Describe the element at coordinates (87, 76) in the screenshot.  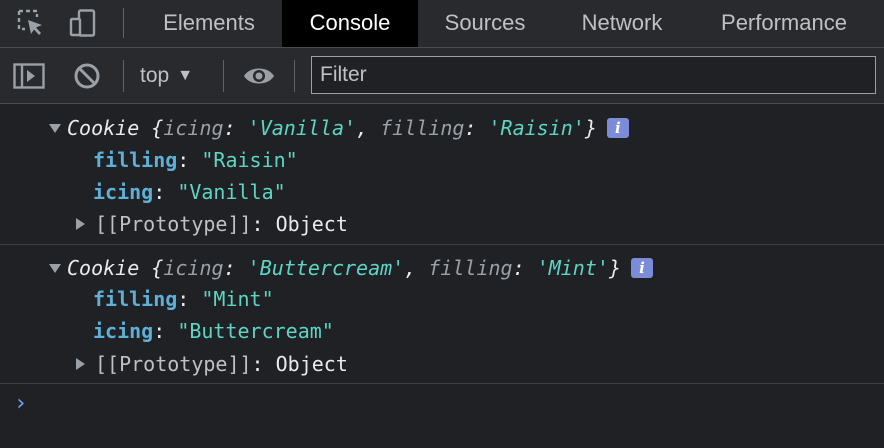
I see `clear-console-icon` at that location.